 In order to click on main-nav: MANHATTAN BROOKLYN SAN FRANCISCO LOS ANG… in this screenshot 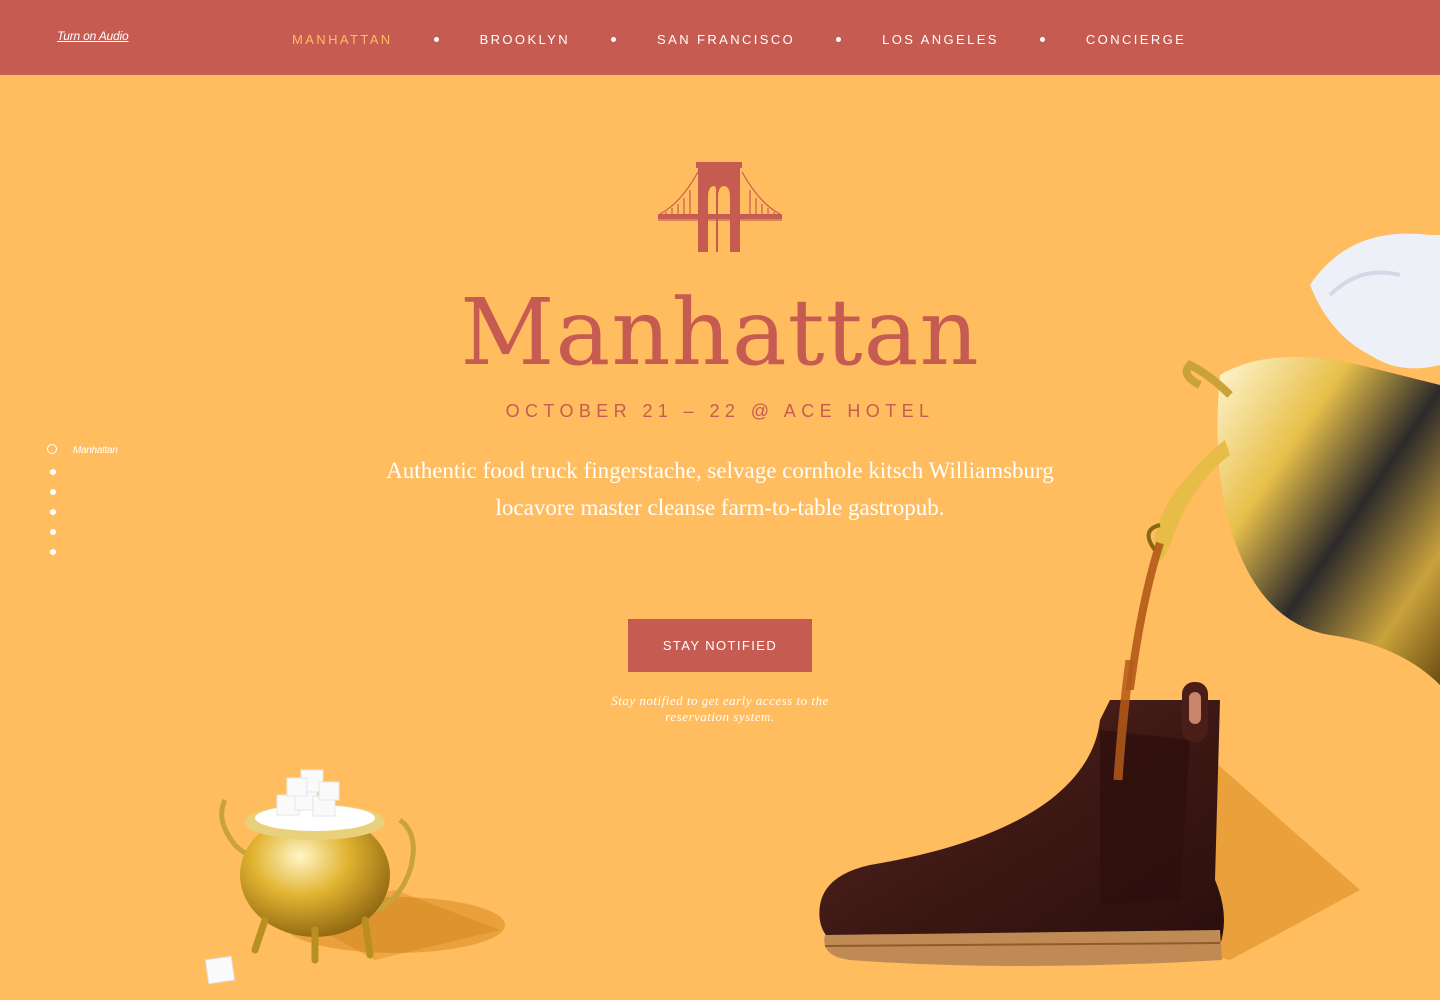, I will do `click(739, 39)`.